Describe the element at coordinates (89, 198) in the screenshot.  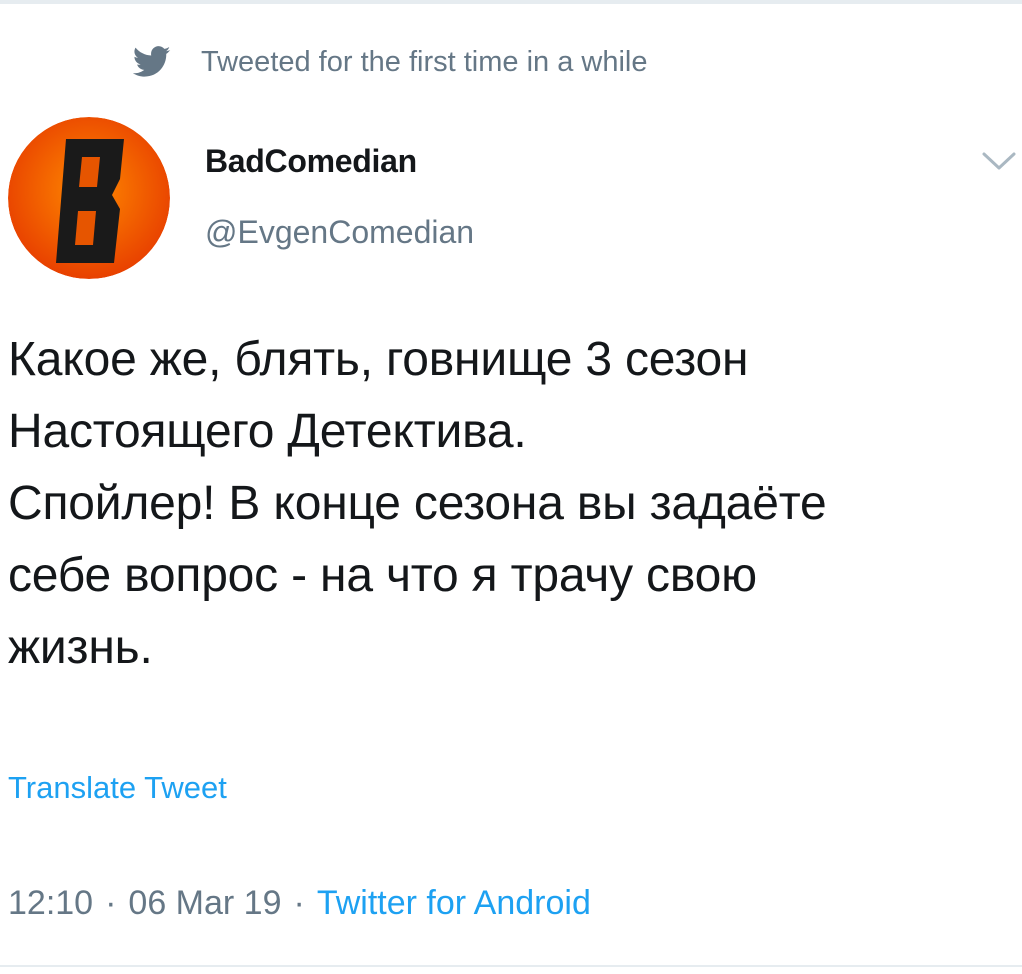
I see `avatar` at that location.